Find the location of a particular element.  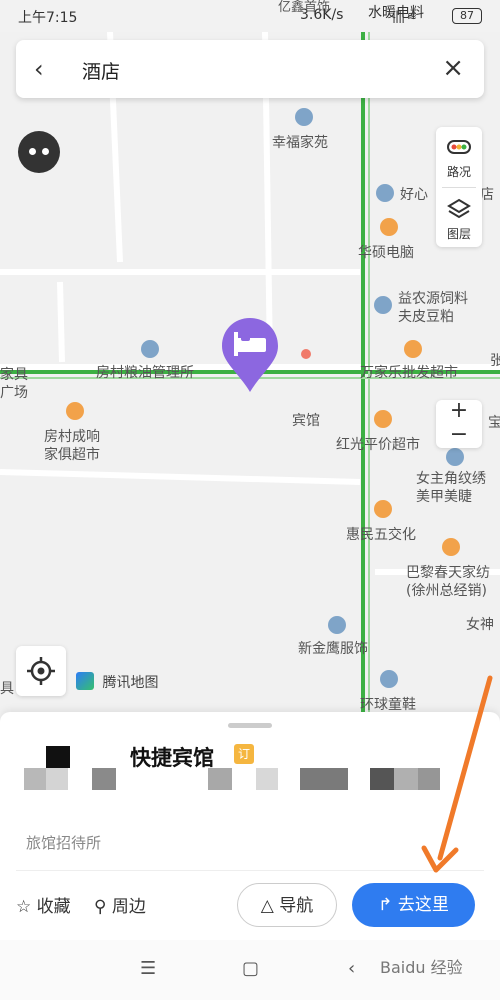

map-label-haoxin: 好心 is located at coordinates (414, 194).